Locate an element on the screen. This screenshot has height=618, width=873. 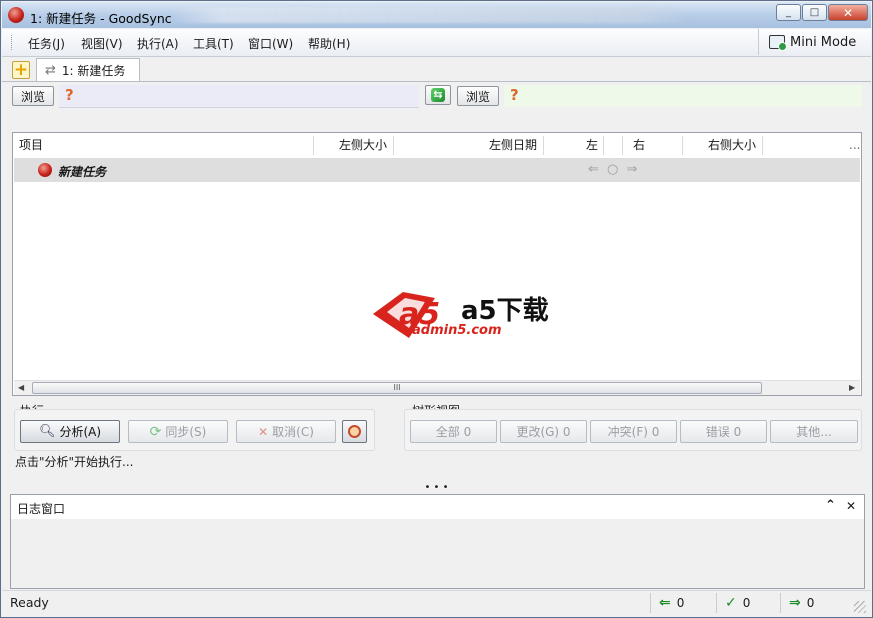
menu-grip is located at coordinates (12, 42).